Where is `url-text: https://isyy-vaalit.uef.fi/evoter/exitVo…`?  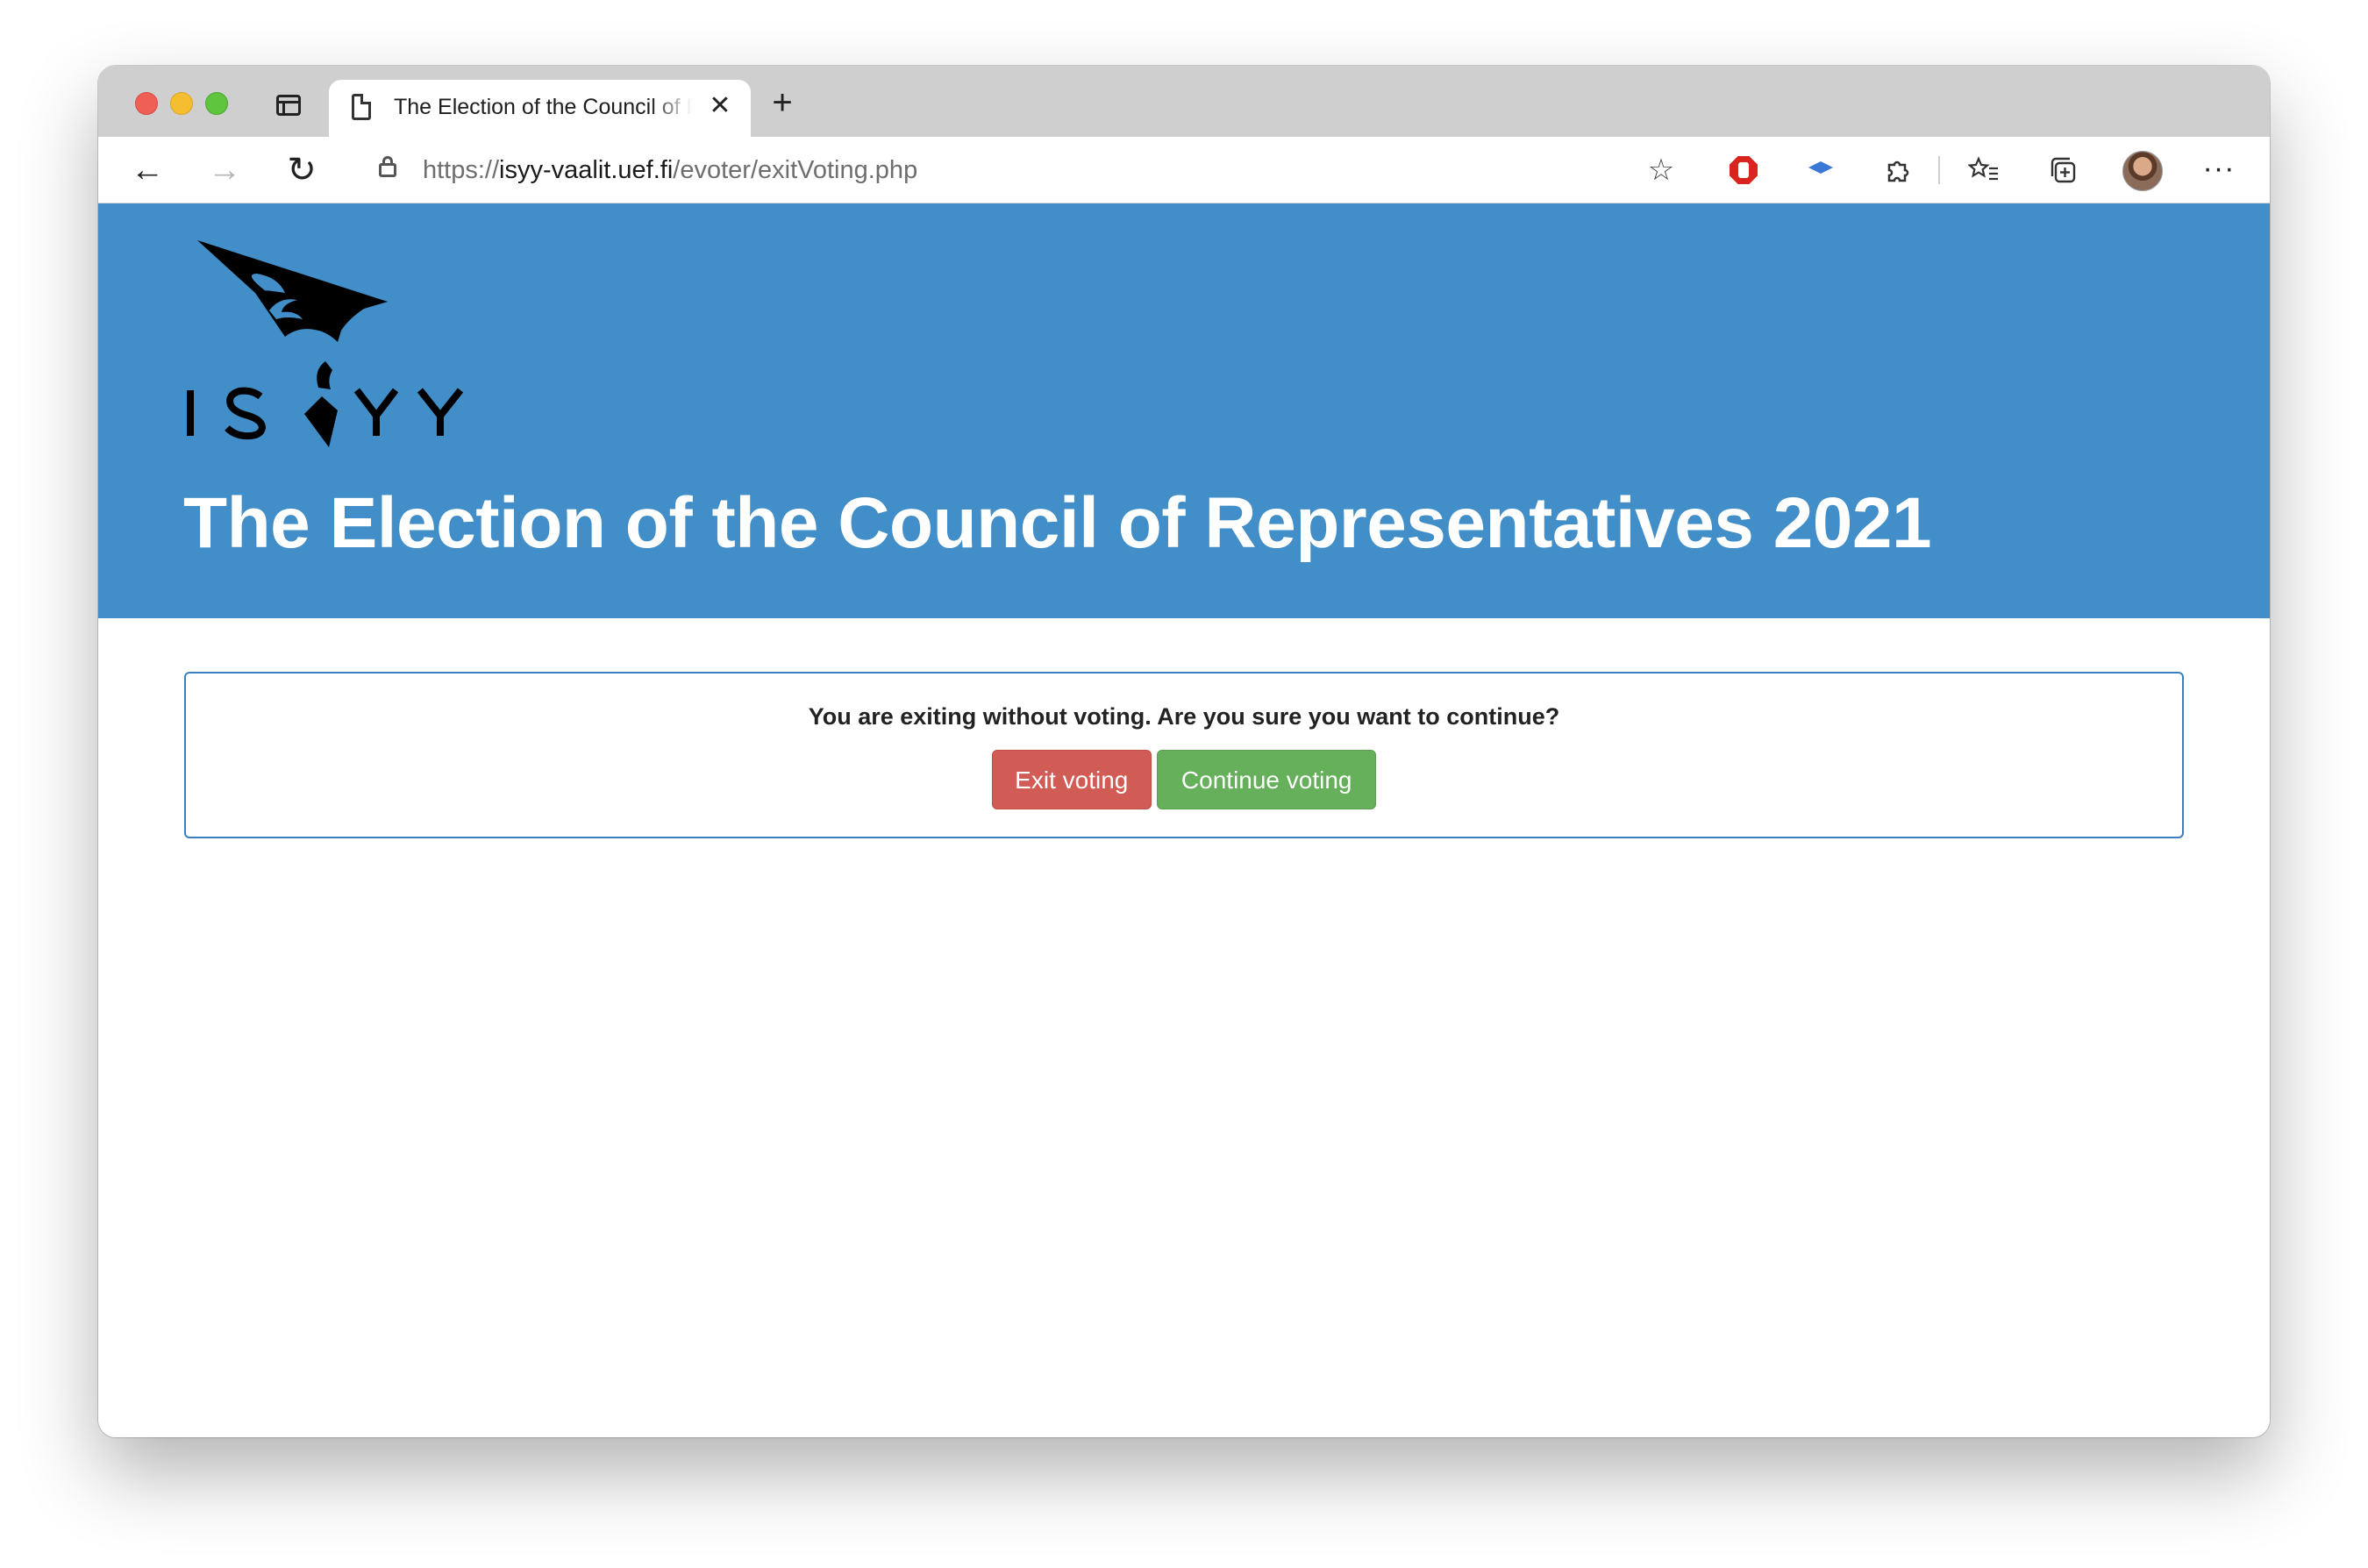
url-text: https://isyy-vaalit.uef.fi/evoter/exitVo… is located at coordinates (670, 170).